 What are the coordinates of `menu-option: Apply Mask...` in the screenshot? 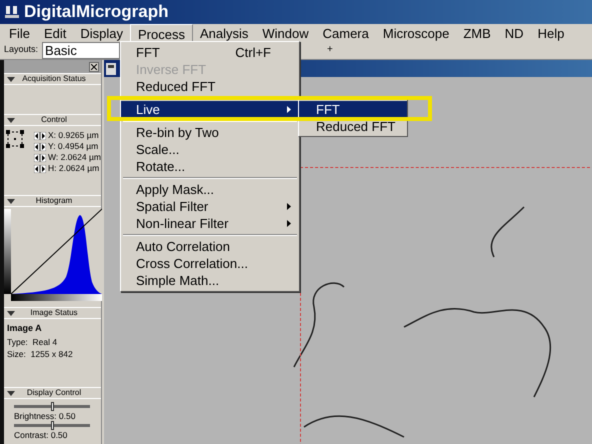 It's located at (210, 189).